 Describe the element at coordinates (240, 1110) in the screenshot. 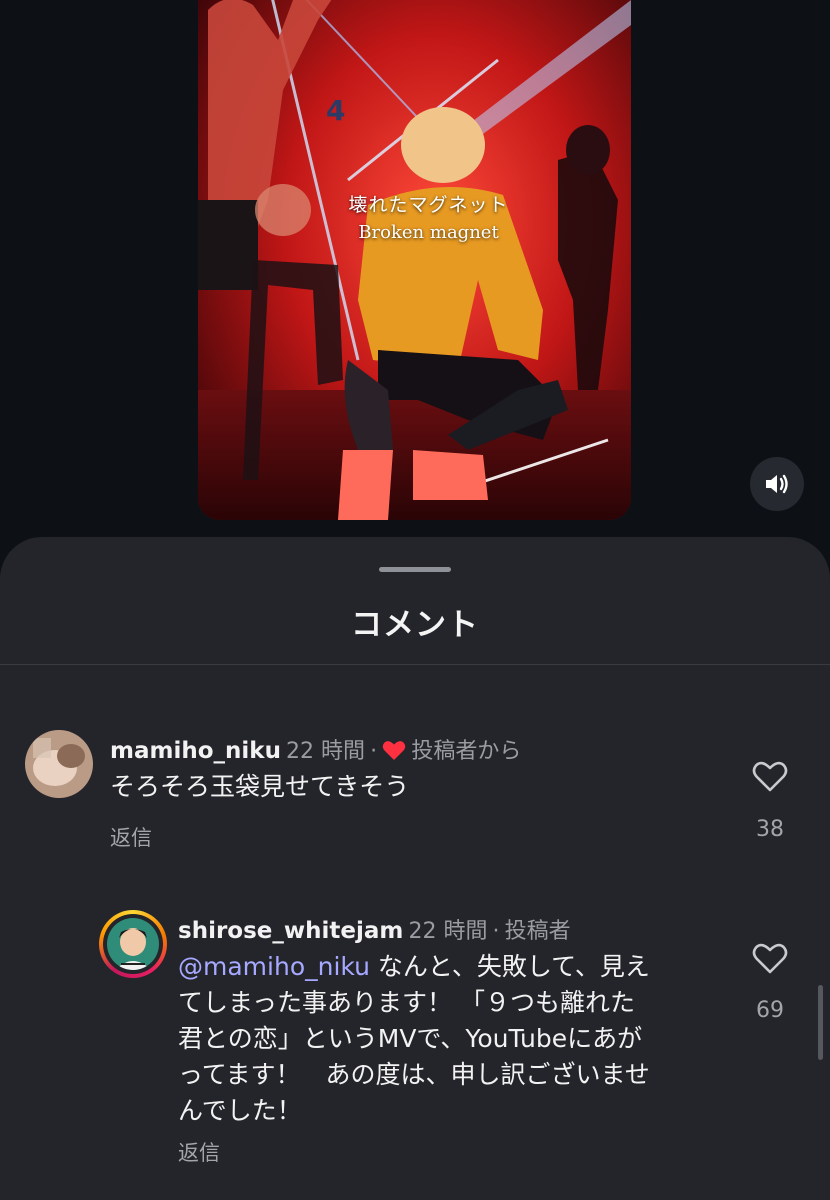

I see `comment-text-line: んでした！` at that location.